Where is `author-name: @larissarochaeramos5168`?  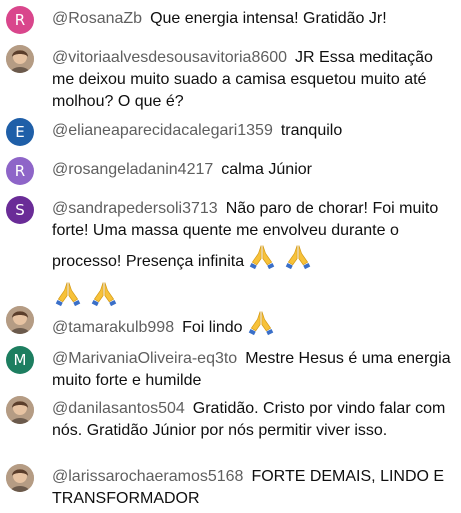 author-name: @larissarochaeramos5168 is located at coordinates (147, 476).